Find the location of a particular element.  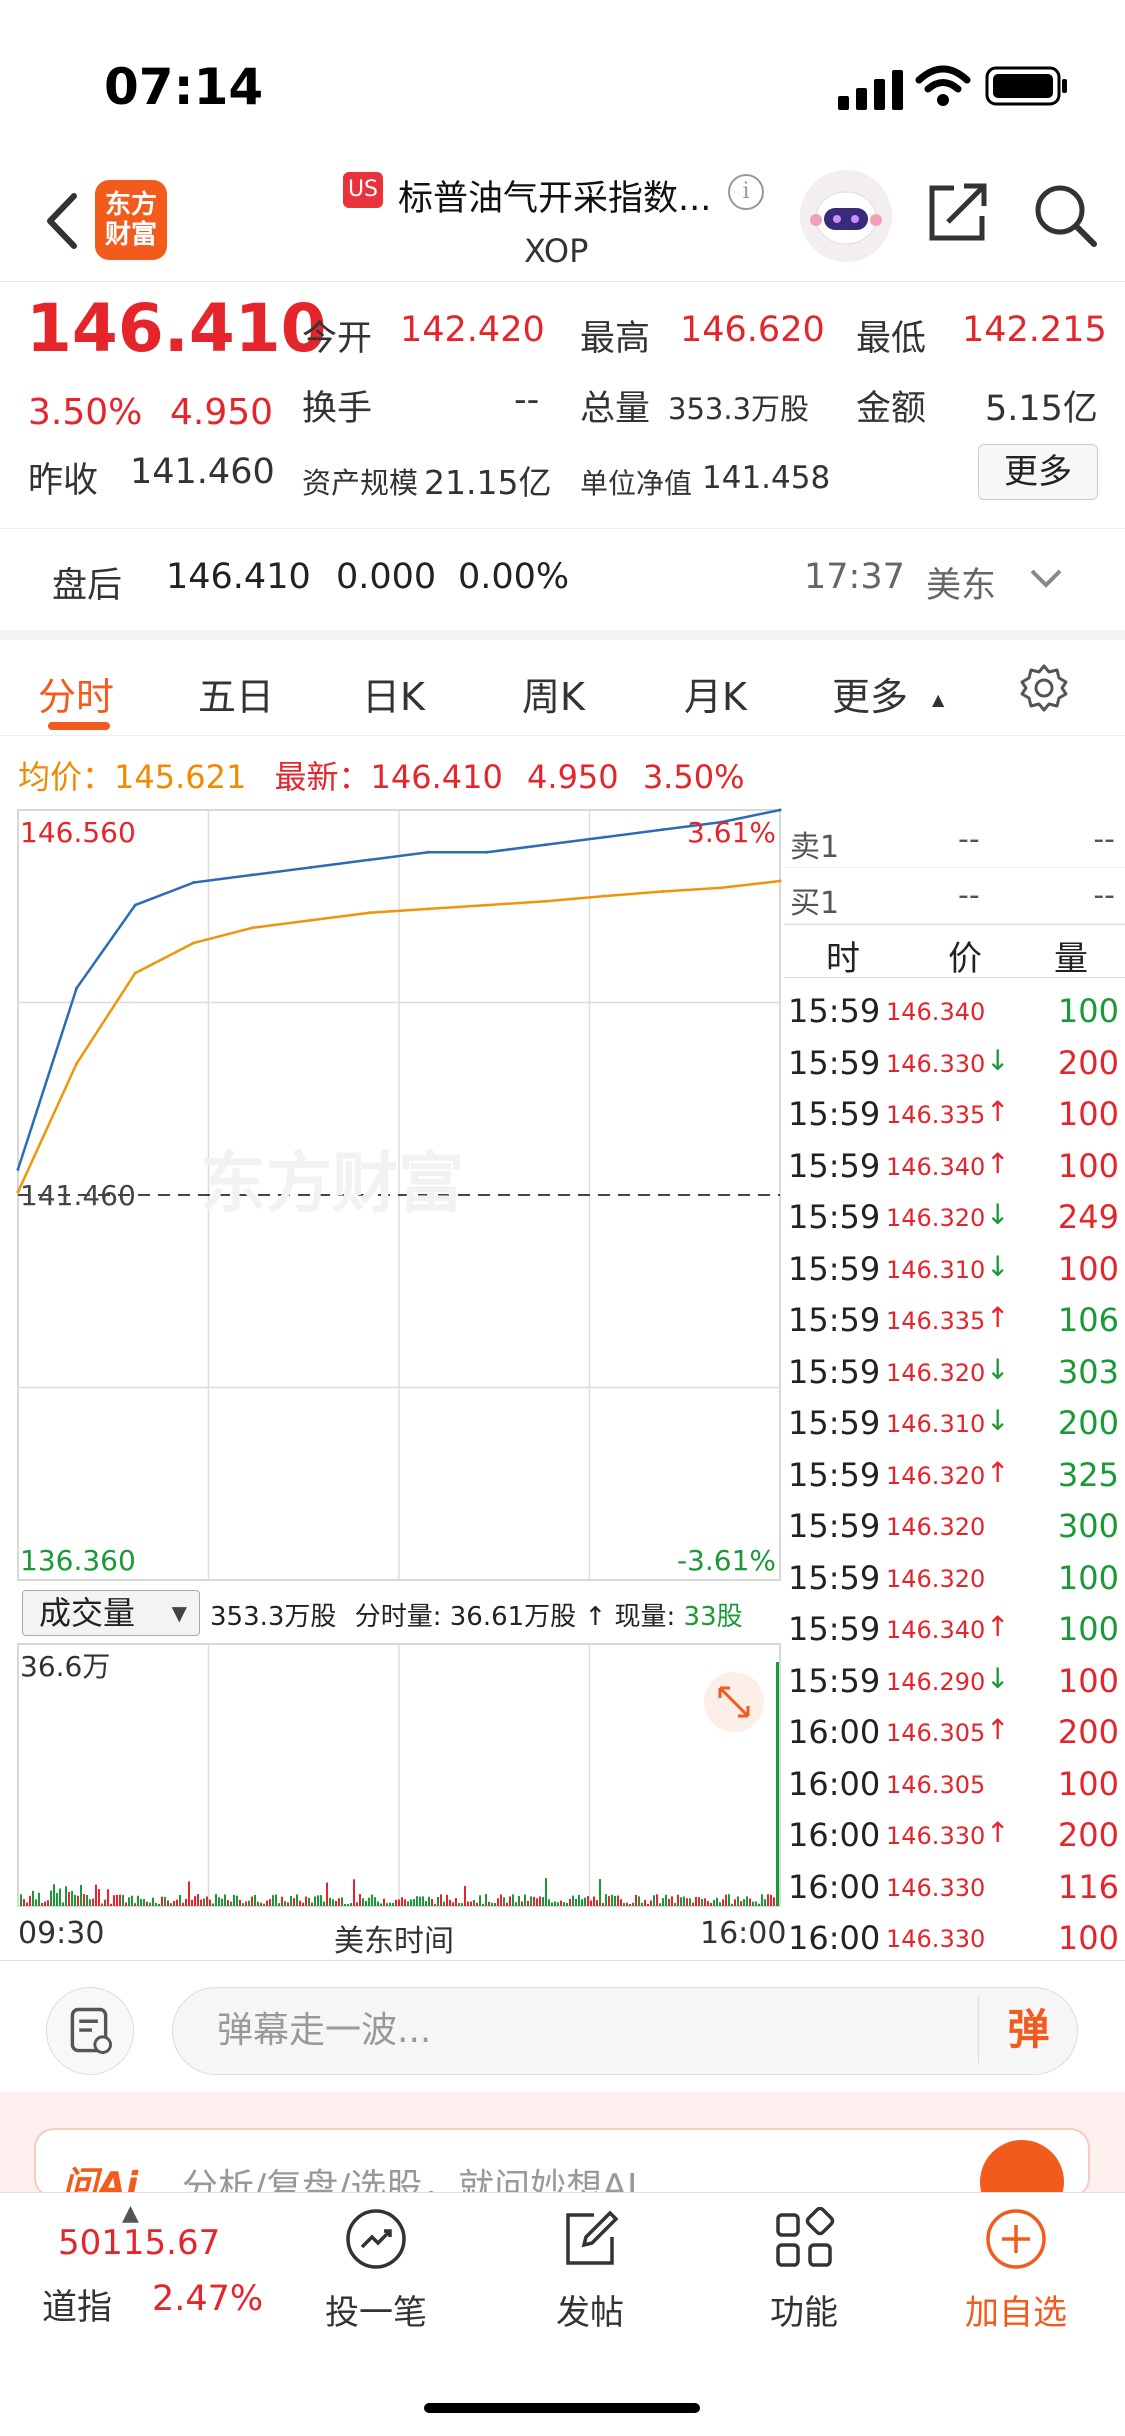

ai-assistant-banner: 问Ai 分析/复盘/选股，就问妙想AI is located at coordinates (562, 2158).